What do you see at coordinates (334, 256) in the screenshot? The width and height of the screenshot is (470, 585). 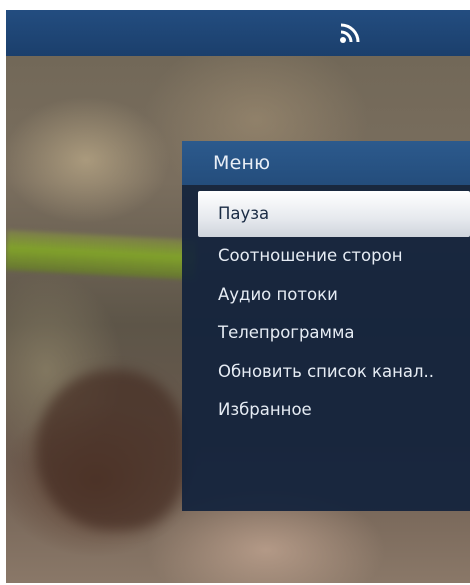 I see `menu-item-aspect-ratio: Соотношение сторон` at bounding box center [334, 256].